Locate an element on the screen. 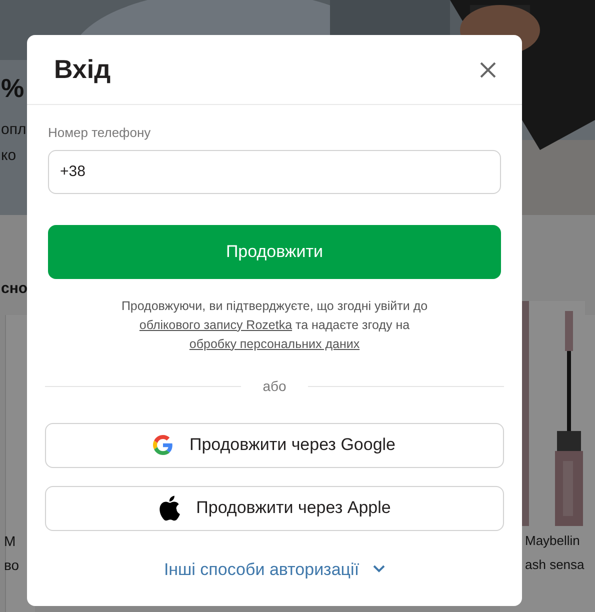  field-label: Номер телефону is located at coordinates (100, 133).